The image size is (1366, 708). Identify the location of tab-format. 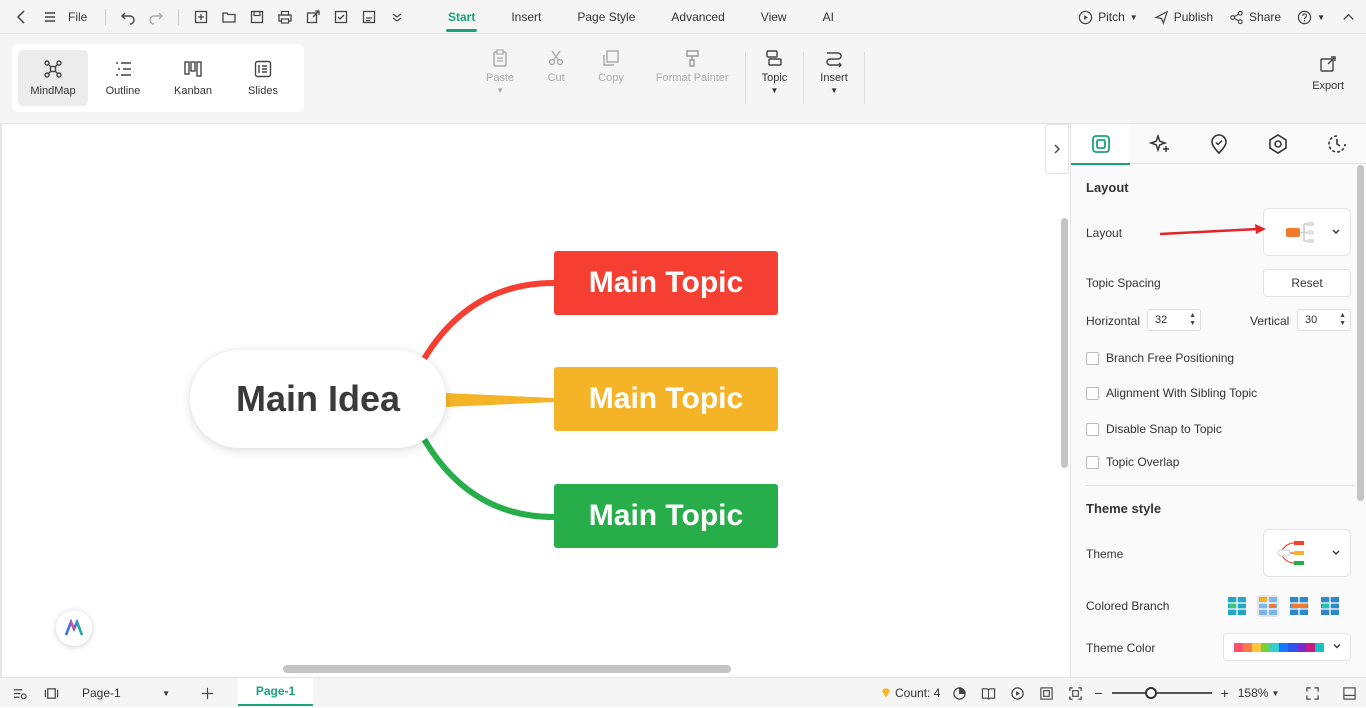
(1100, 144).